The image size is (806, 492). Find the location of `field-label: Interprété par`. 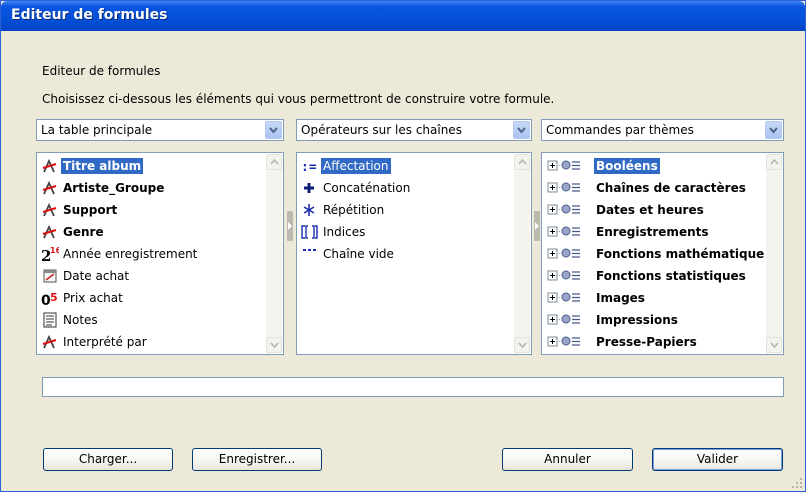

field-label: Interprété par is located at coordinates (105, 342).